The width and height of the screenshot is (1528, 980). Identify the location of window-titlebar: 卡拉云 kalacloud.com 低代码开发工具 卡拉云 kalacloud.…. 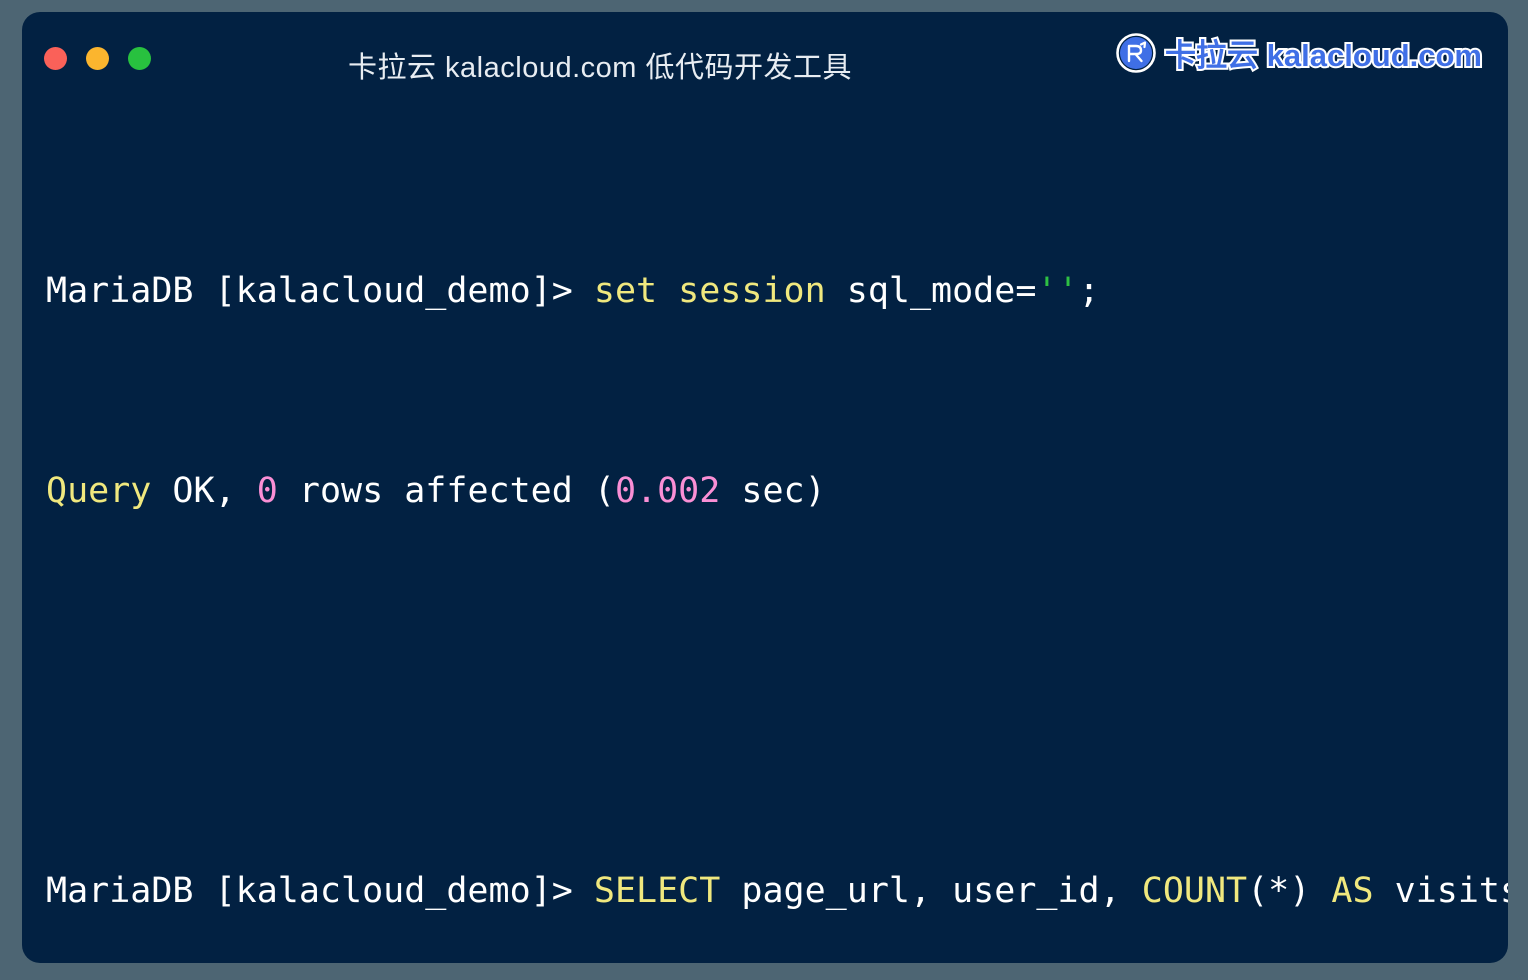
(765, 53).